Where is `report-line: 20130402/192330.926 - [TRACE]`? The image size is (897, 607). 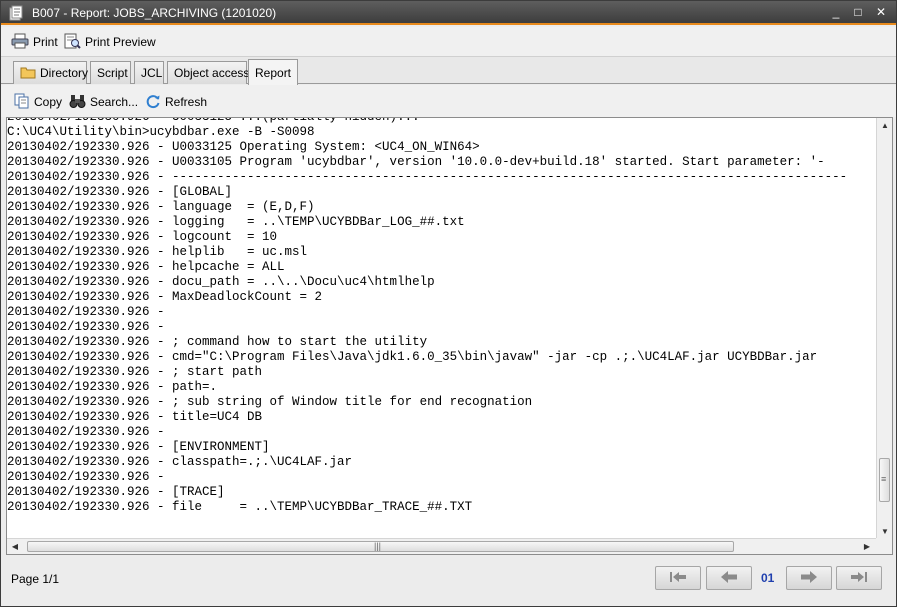 report-line: 20130402/192330.926 - [TRACE] is located at coordinates (116, 492).